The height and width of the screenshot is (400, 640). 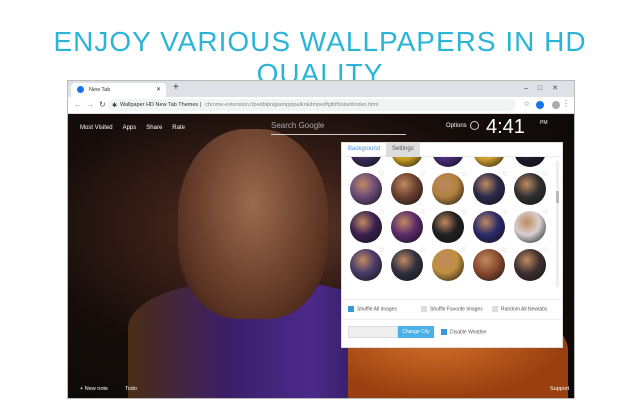 What do you see at coordinates (253, 224) in the screenshot?
I see `wallpaper-player` at bounding box center [253, 224].